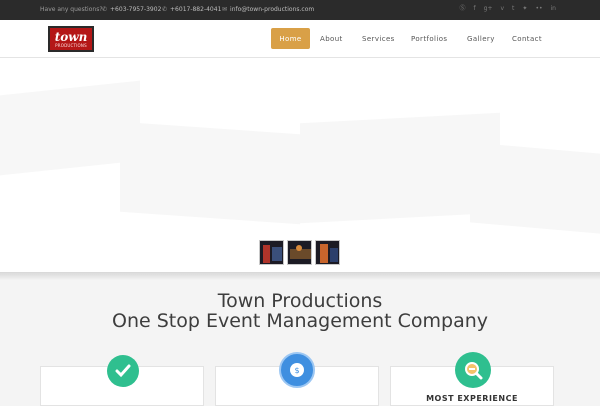 Image resolution: width=600 pixels, height=406 pixels. What do you see at coordinates (502, 9) in the screenshot?
I see `vimeo-icon: v` at bounding box center [502, 9].